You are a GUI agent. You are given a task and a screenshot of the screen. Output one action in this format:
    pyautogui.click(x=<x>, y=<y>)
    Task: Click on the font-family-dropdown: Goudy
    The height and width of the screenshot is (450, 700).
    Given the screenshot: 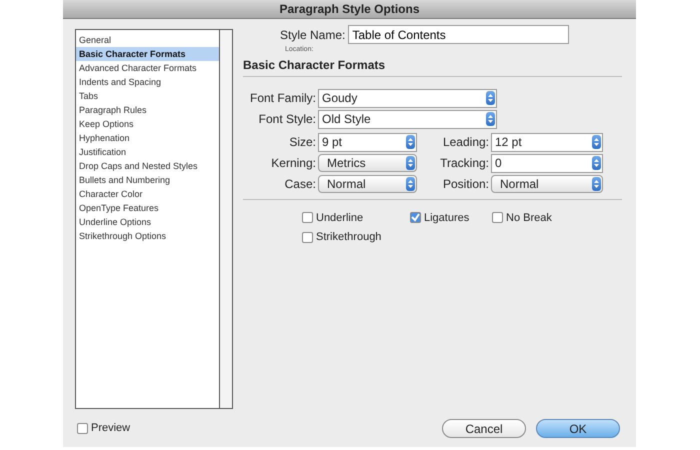 What is the action you would take?
    pyautogui.click(x=407, y=98)
    